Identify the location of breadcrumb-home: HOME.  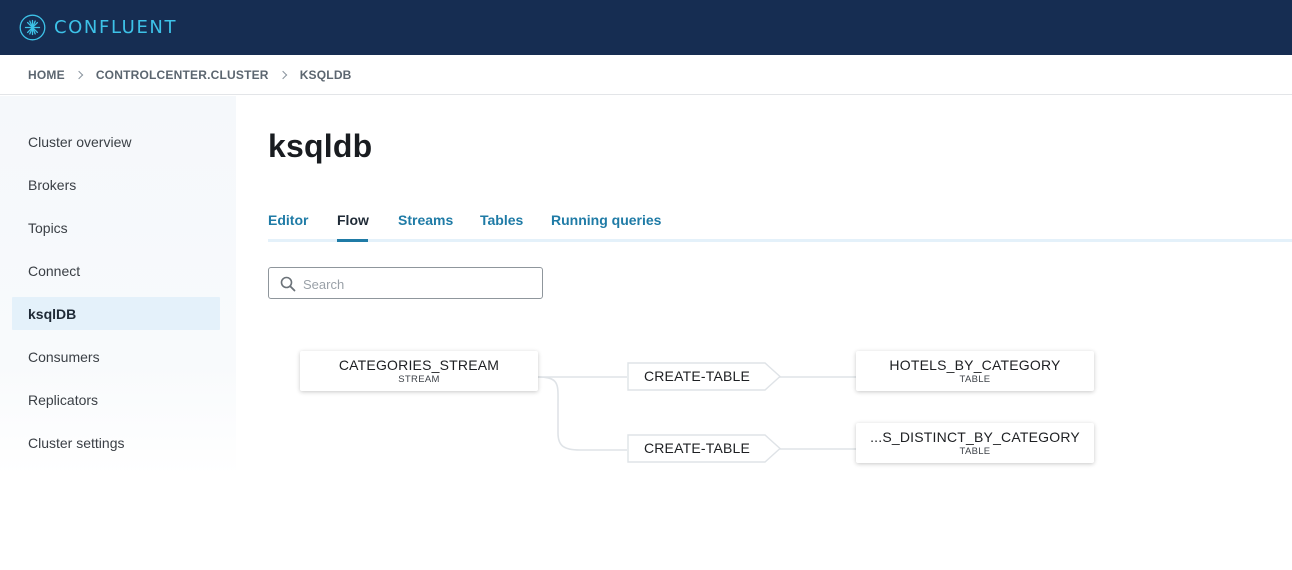
(46, 75).